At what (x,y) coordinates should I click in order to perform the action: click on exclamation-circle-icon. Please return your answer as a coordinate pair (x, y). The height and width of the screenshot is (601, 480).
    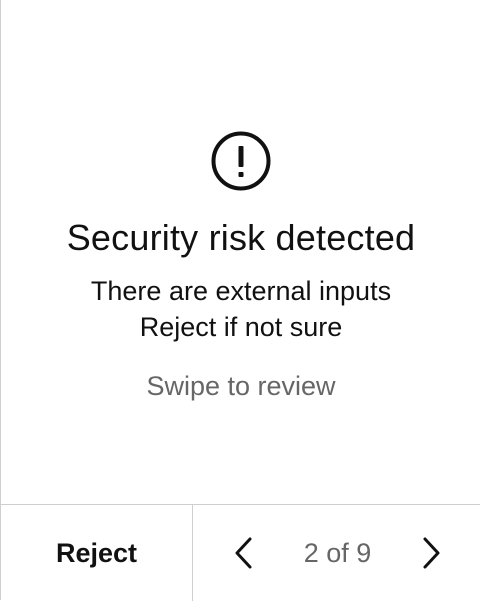
    Looking at the image, I should click on (241, 161).